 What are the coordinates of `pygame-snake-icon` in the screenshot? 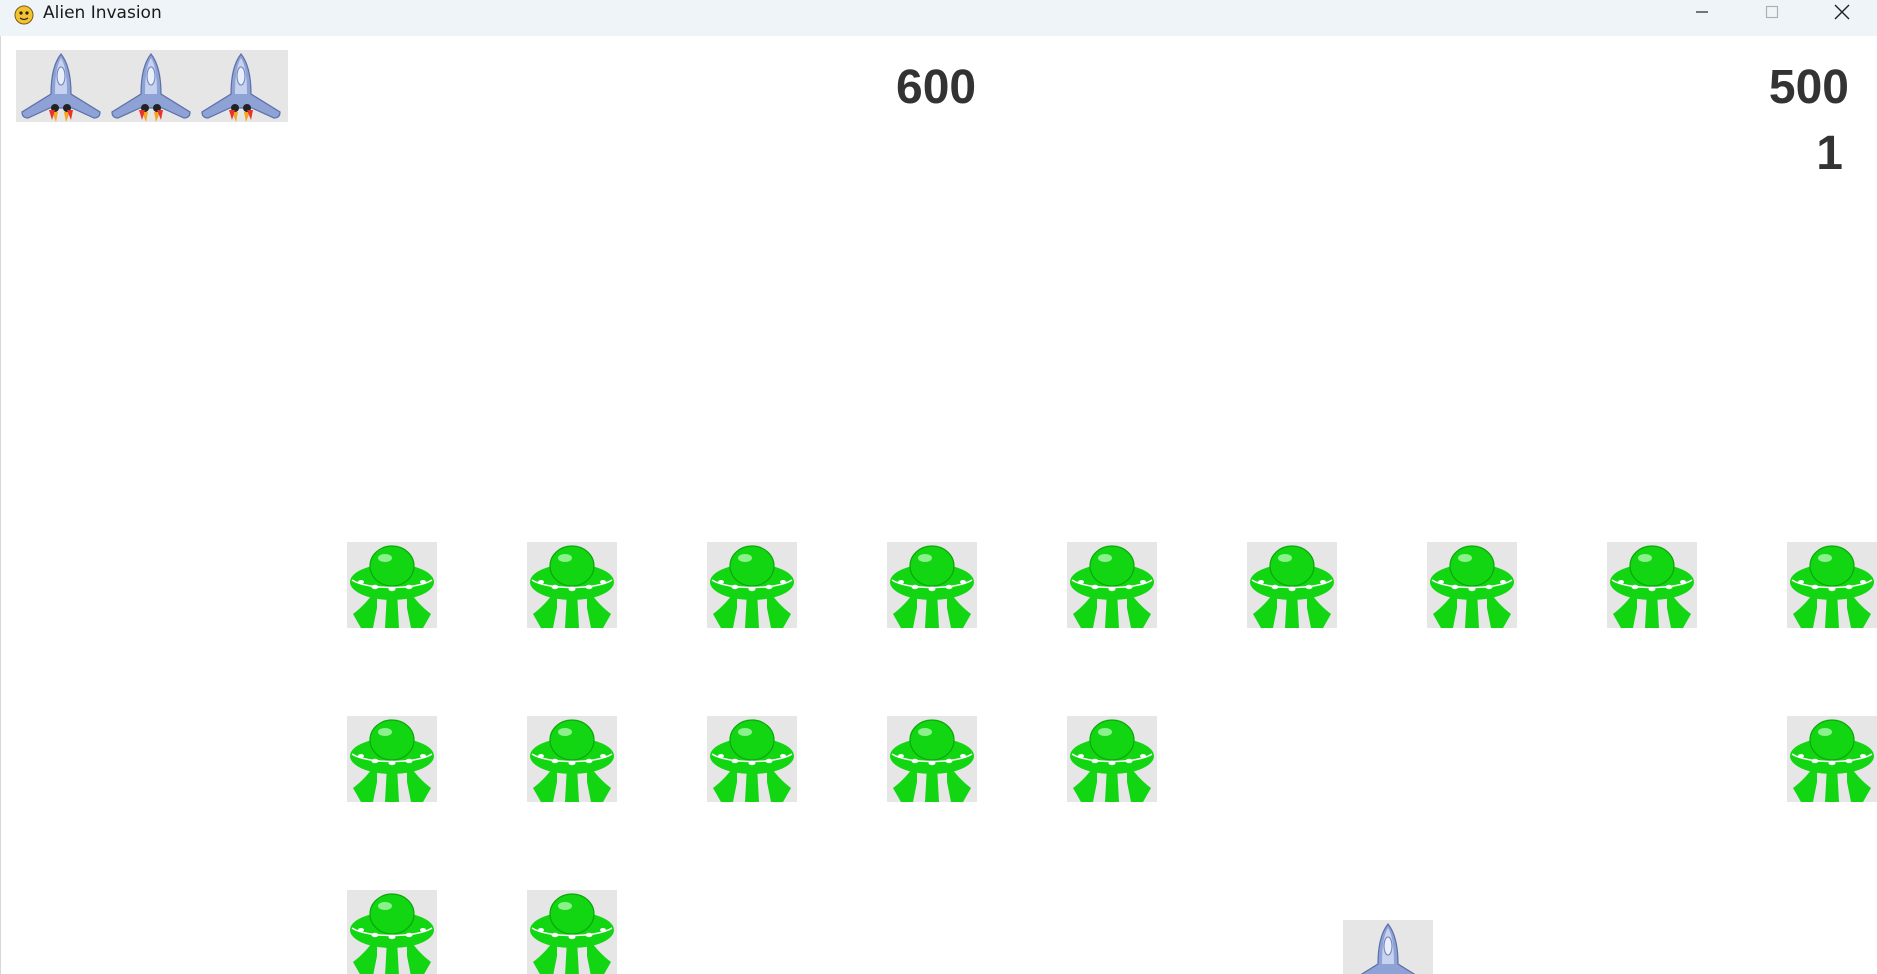 It's located at (24, 15).